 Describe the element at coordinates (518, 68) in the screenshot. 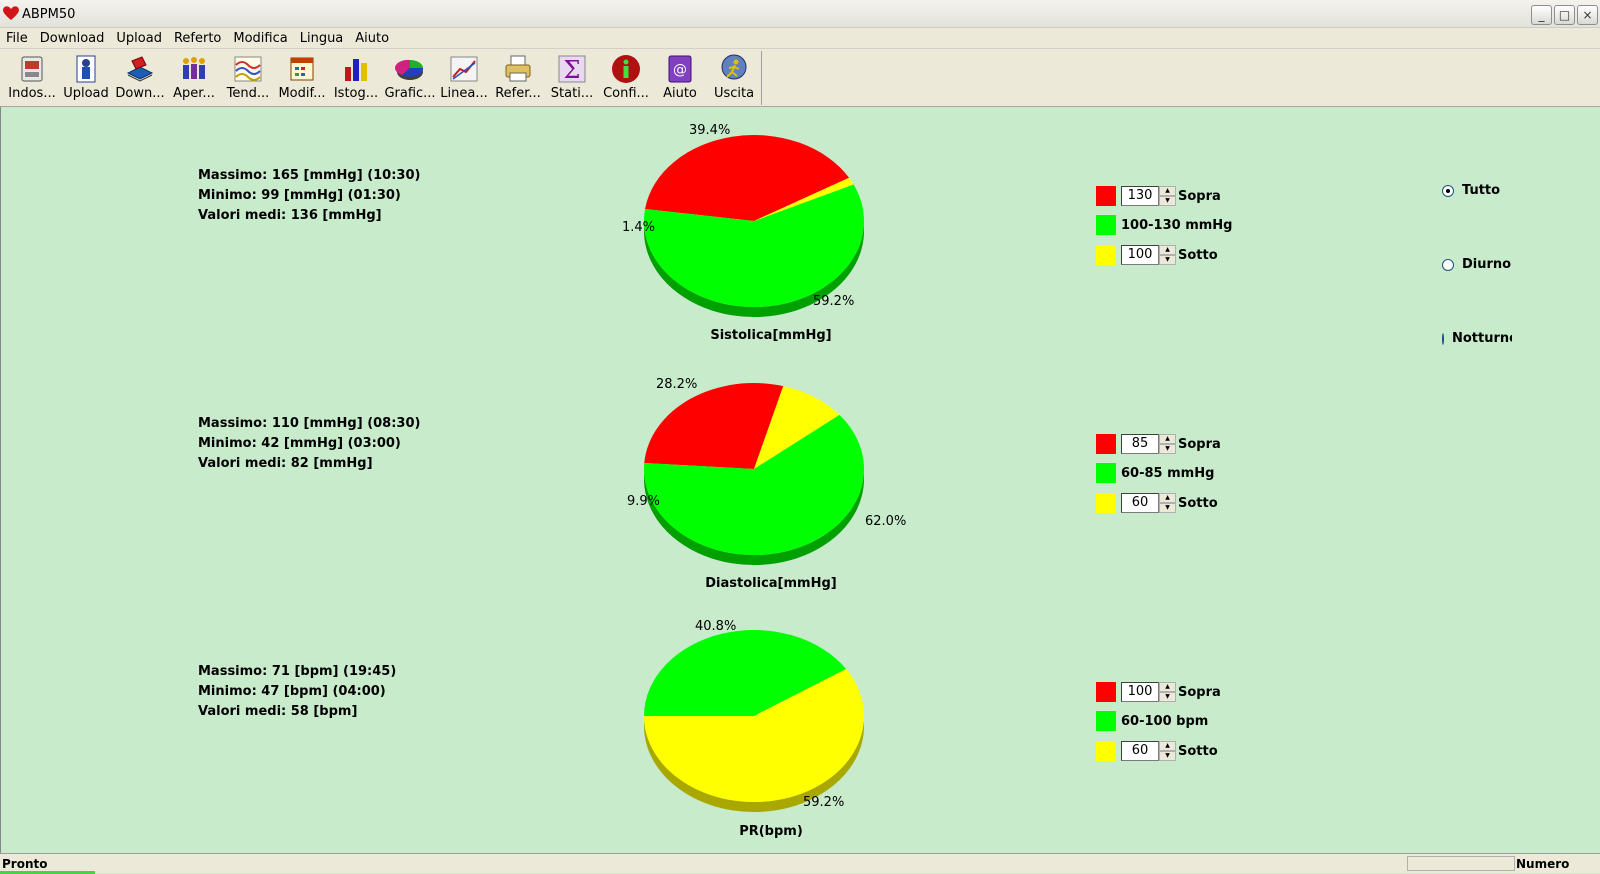

I see `printer-icon` at that location.